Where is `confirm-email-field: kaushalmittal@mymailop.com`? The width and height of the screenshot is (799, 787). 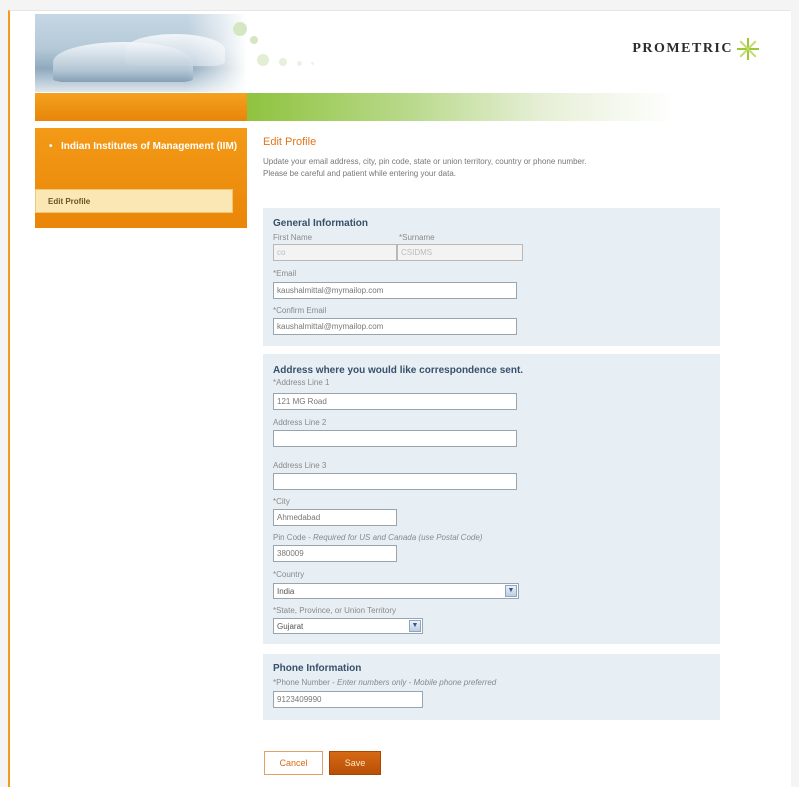 confirm-email-field: kaushalmittal@mymailop.com is located at coordinates (395, 326).